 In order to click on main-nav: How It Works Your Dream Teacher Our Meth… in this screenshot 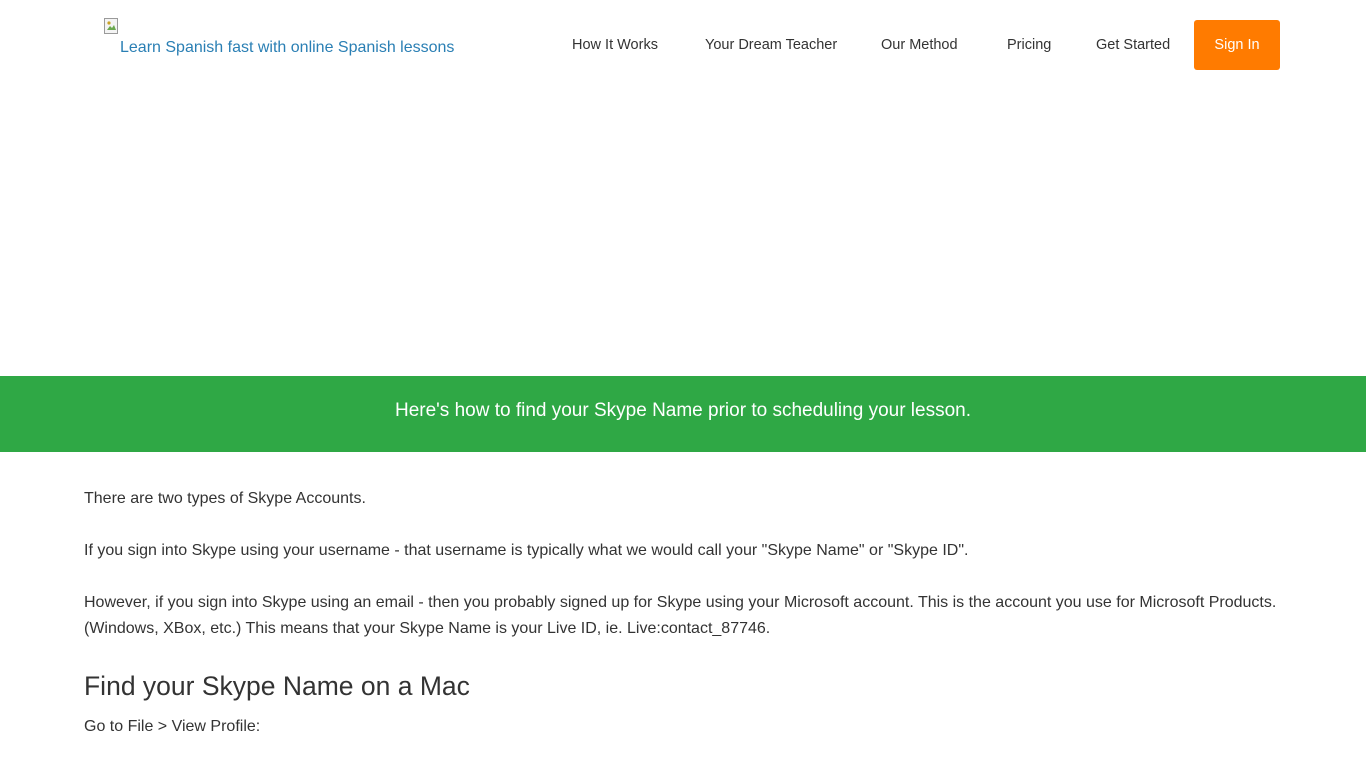, I will do `click(683, 47)`.